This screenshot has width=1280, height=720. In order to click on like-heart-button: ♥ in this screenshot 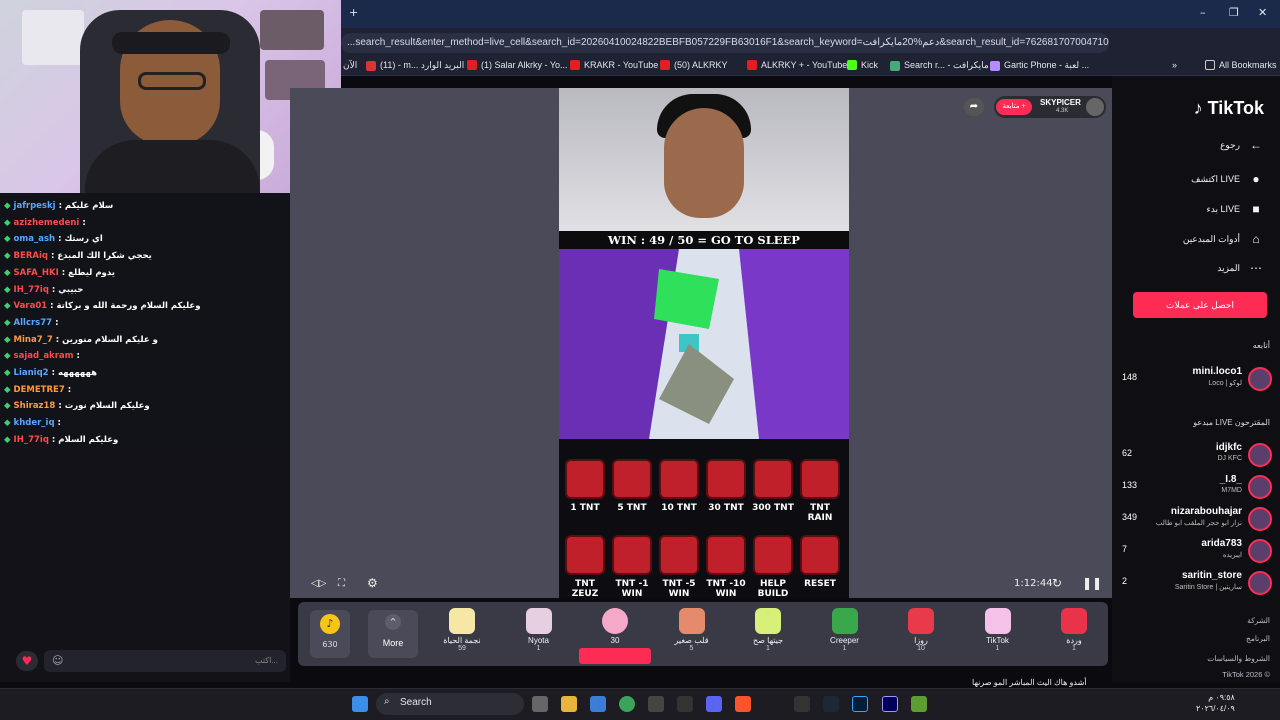, I will do `click(27, 661)`.